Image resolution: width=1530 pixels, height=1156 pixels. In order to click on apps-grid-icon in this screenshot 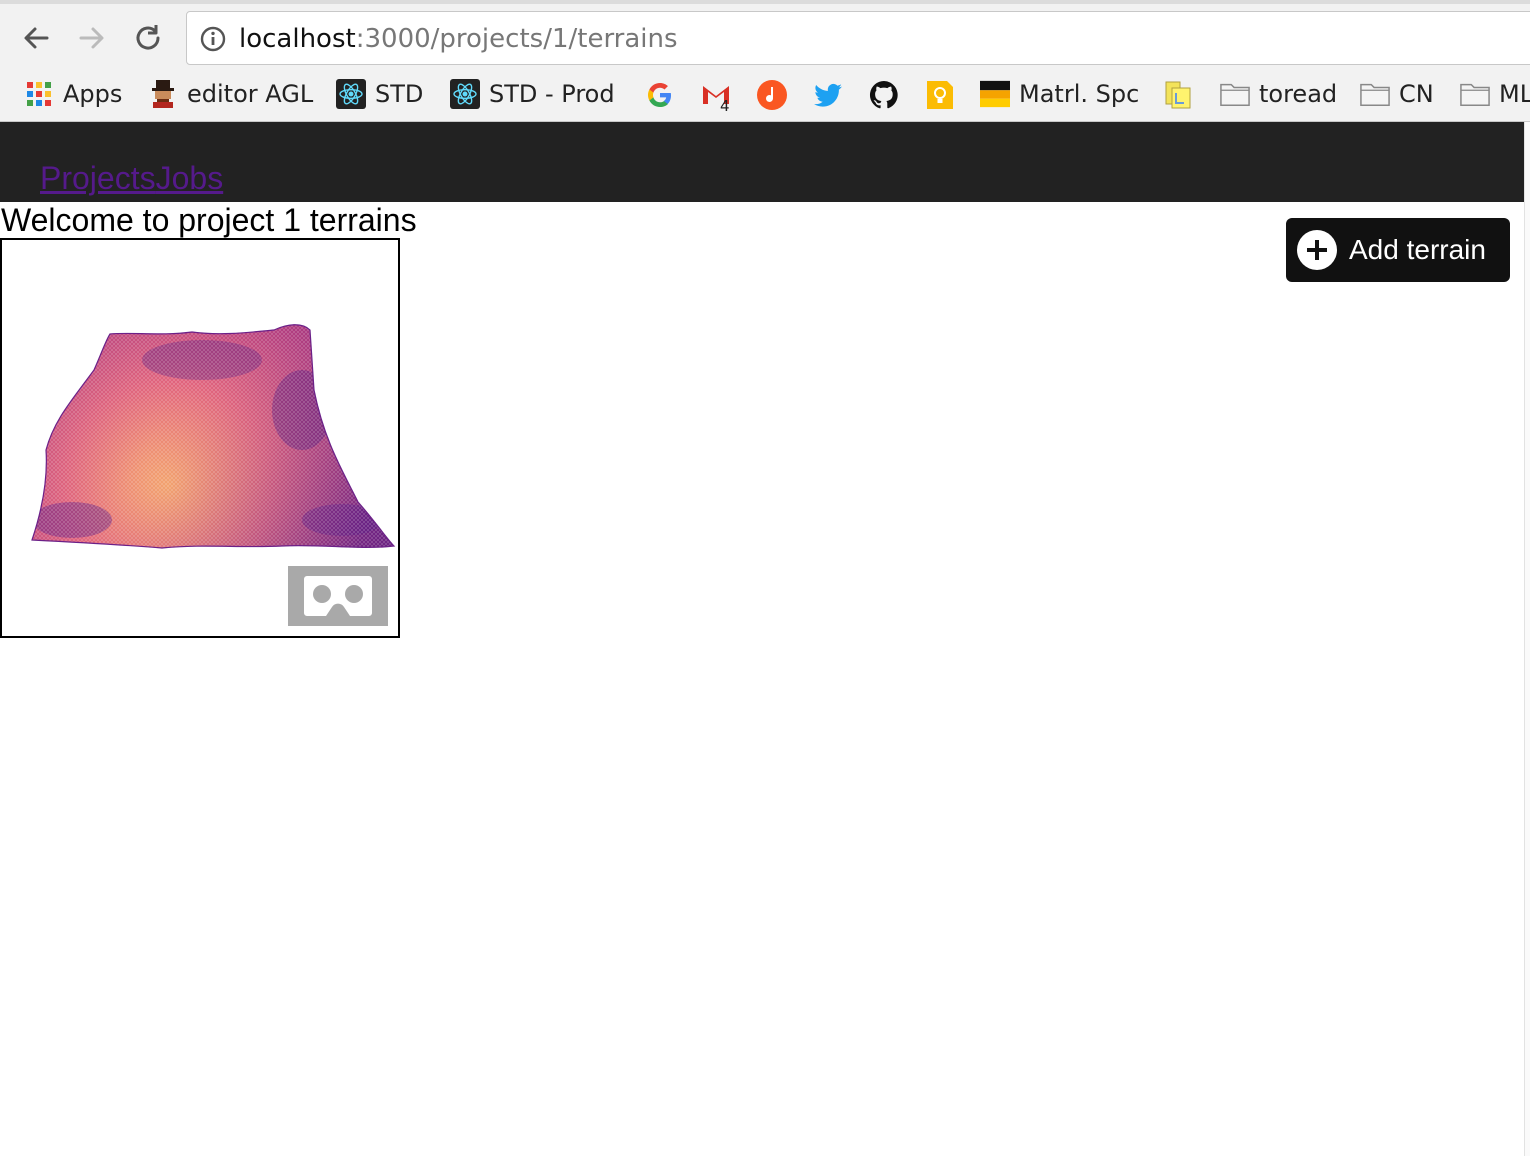, I will do `click(39, 94)`.